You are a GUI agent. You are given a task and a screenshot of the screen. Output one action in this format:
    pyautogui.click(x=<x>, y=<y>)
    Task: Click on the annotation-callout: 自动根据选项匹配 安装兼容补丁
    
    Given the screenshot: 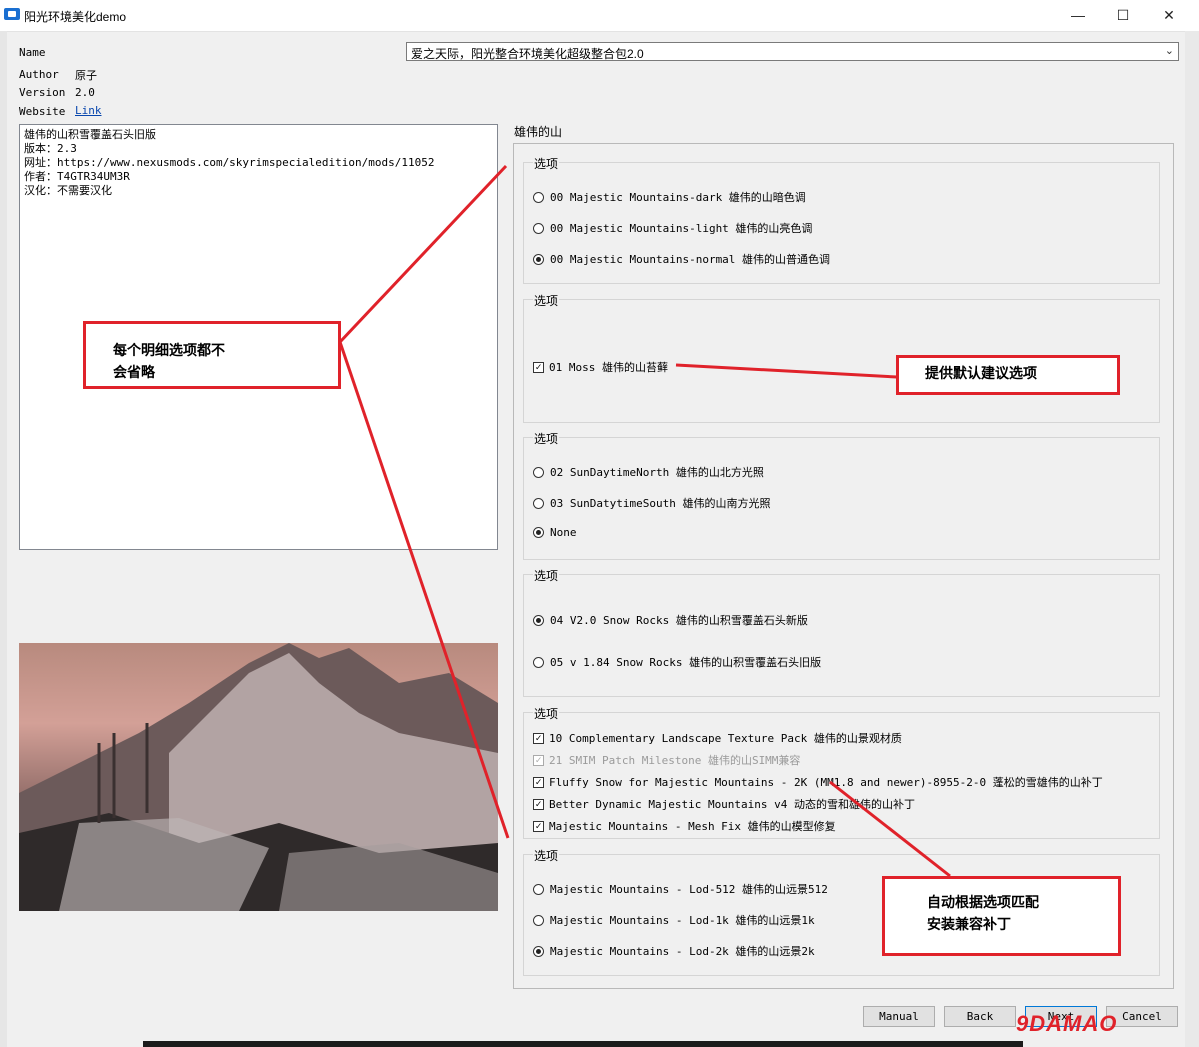 What is the action you would take?
    pyautogui.click(x=1001, y=916)
    